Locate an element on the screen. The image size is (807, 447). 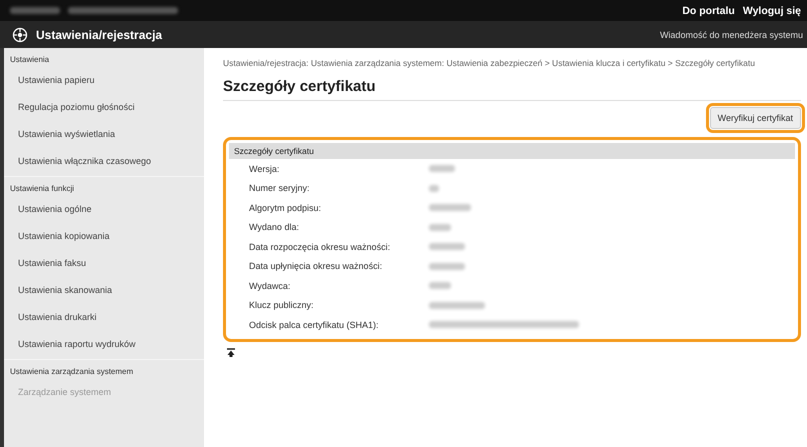
field-label: Klucz publiczny: is located at coordinates (282, 305).